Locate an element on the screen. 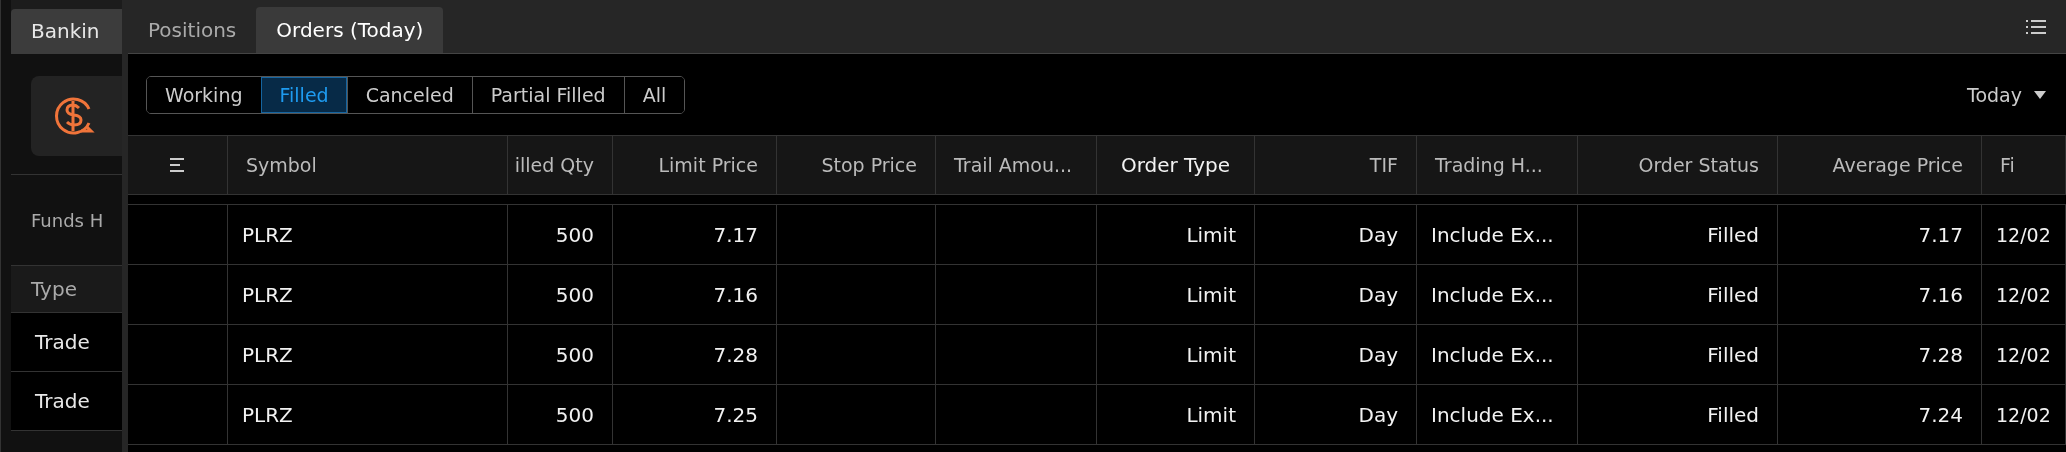  tab: Bankin is located at coordinates (66, 31).